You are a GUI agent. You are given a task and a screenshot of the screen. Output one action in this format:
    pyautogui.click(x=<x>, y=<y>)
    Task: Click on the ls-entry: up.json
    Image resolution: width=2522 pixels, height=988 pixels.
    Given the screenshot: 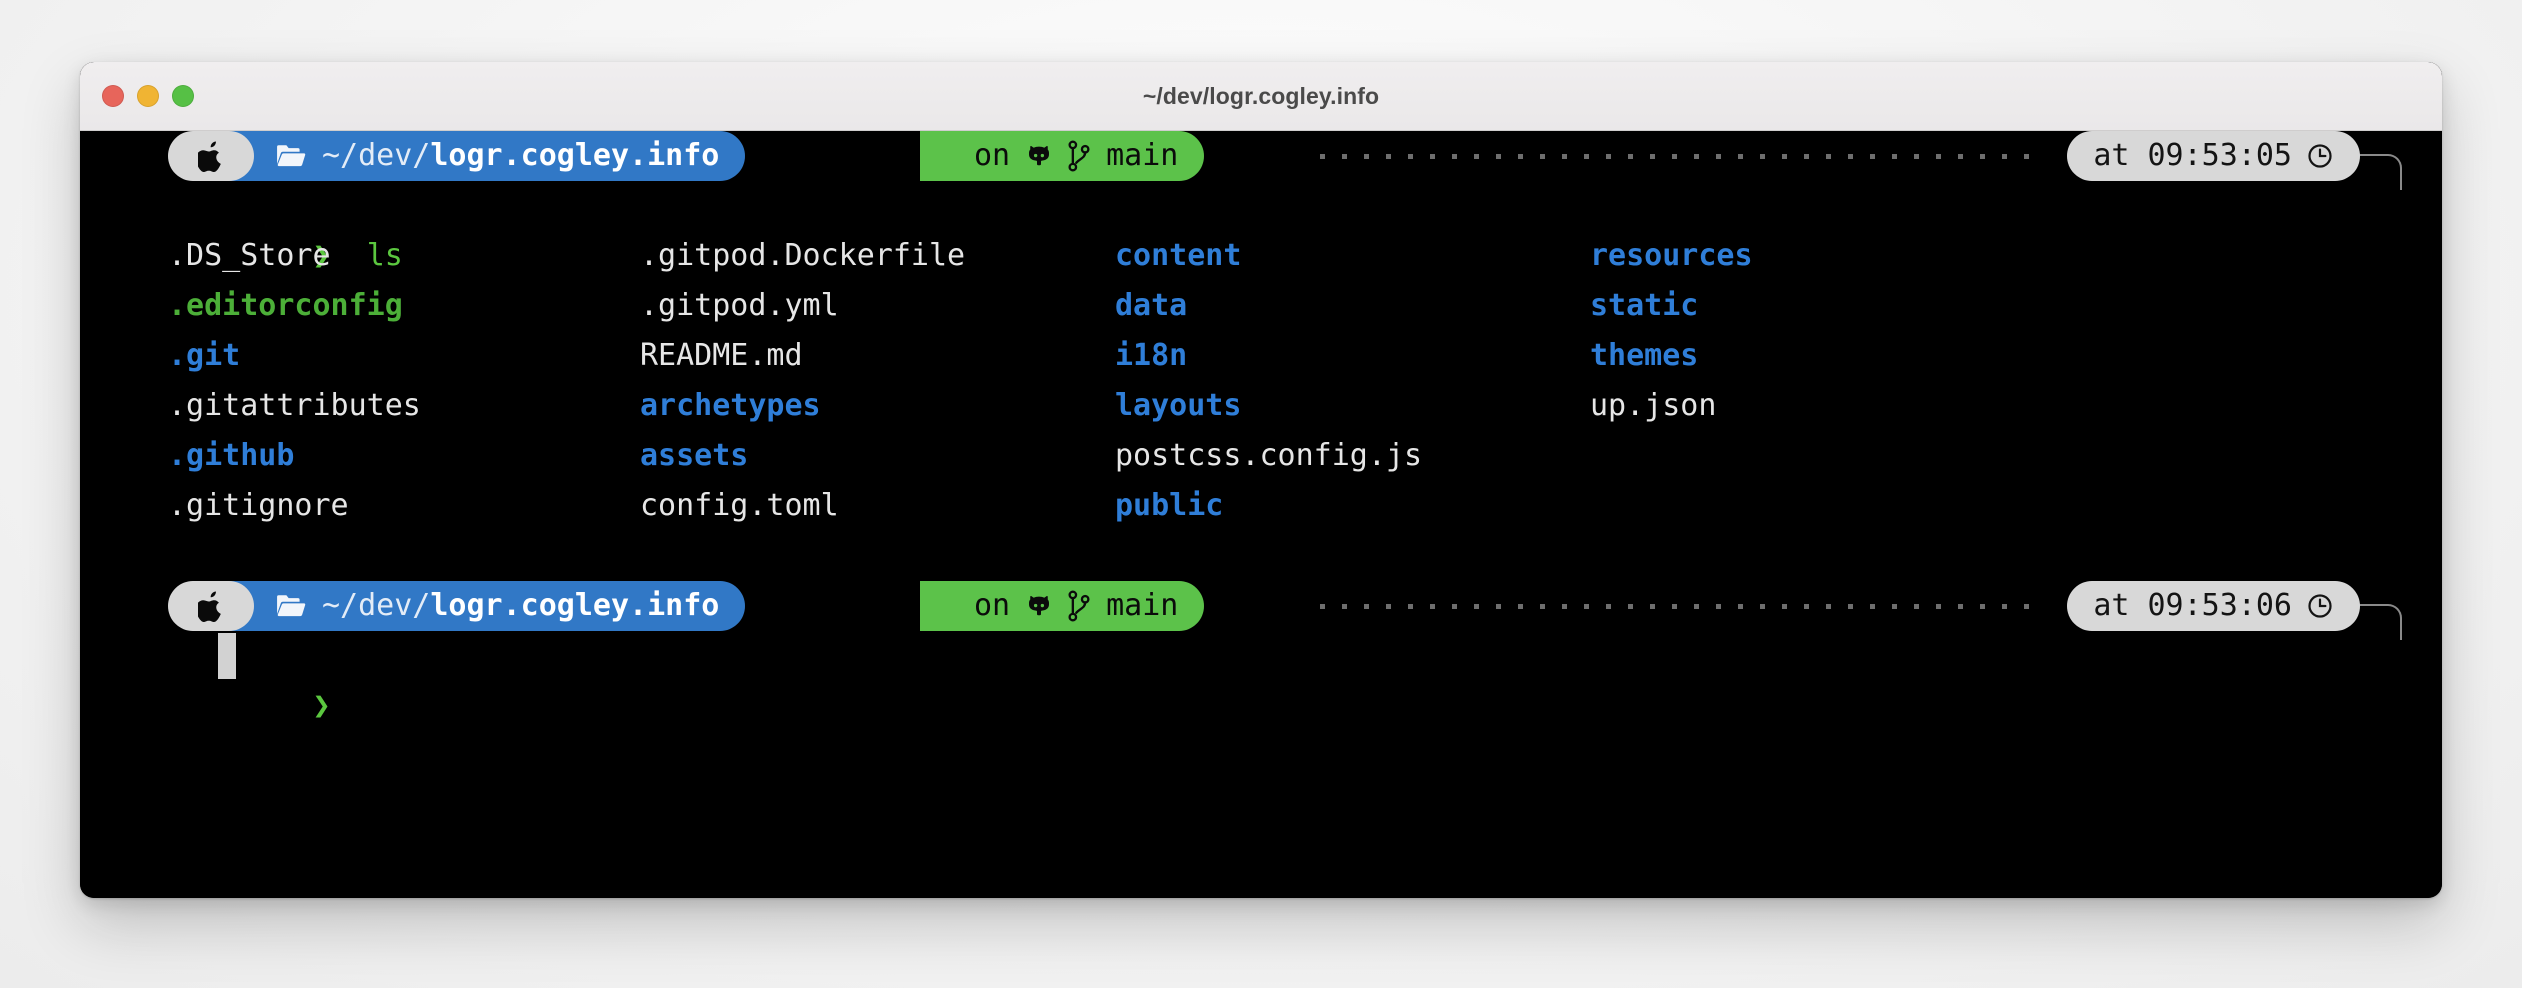 What is the action you would take?
    pyautogui.click(x=1653, y=405)
    